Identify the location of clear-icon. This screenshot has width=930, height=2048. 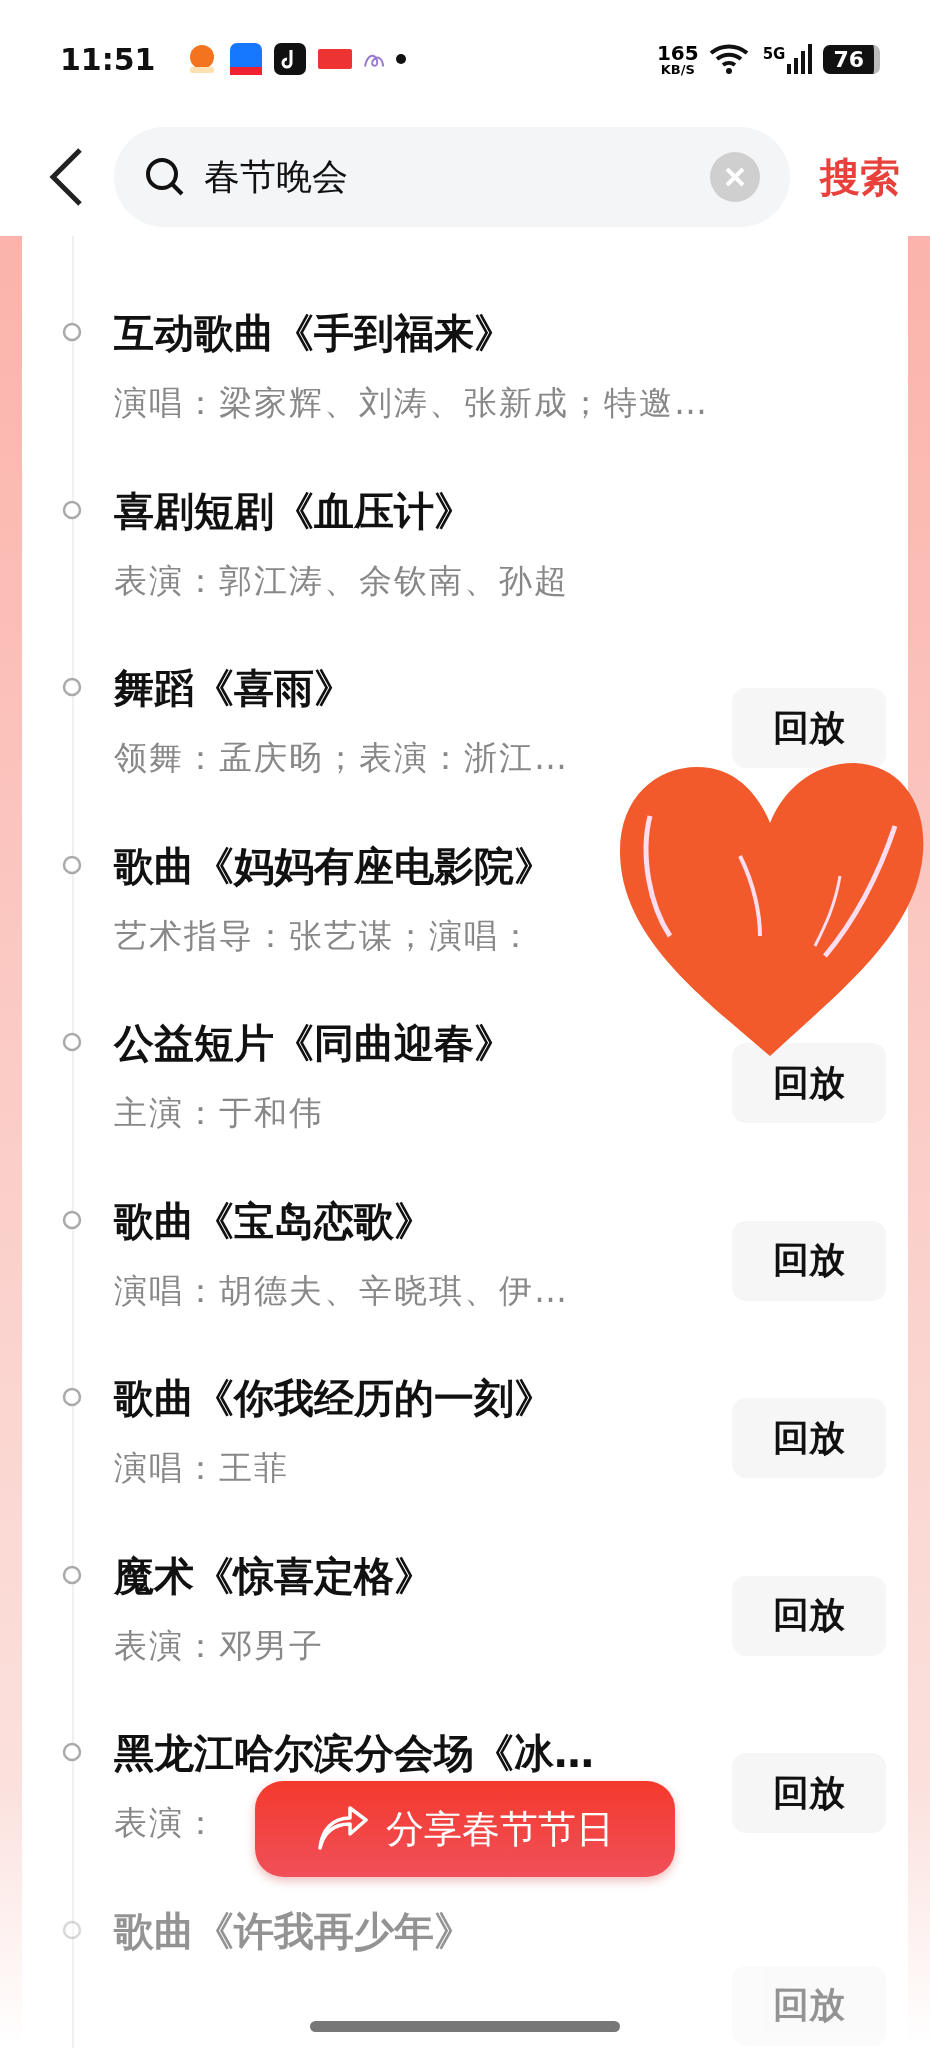
(735, 177).